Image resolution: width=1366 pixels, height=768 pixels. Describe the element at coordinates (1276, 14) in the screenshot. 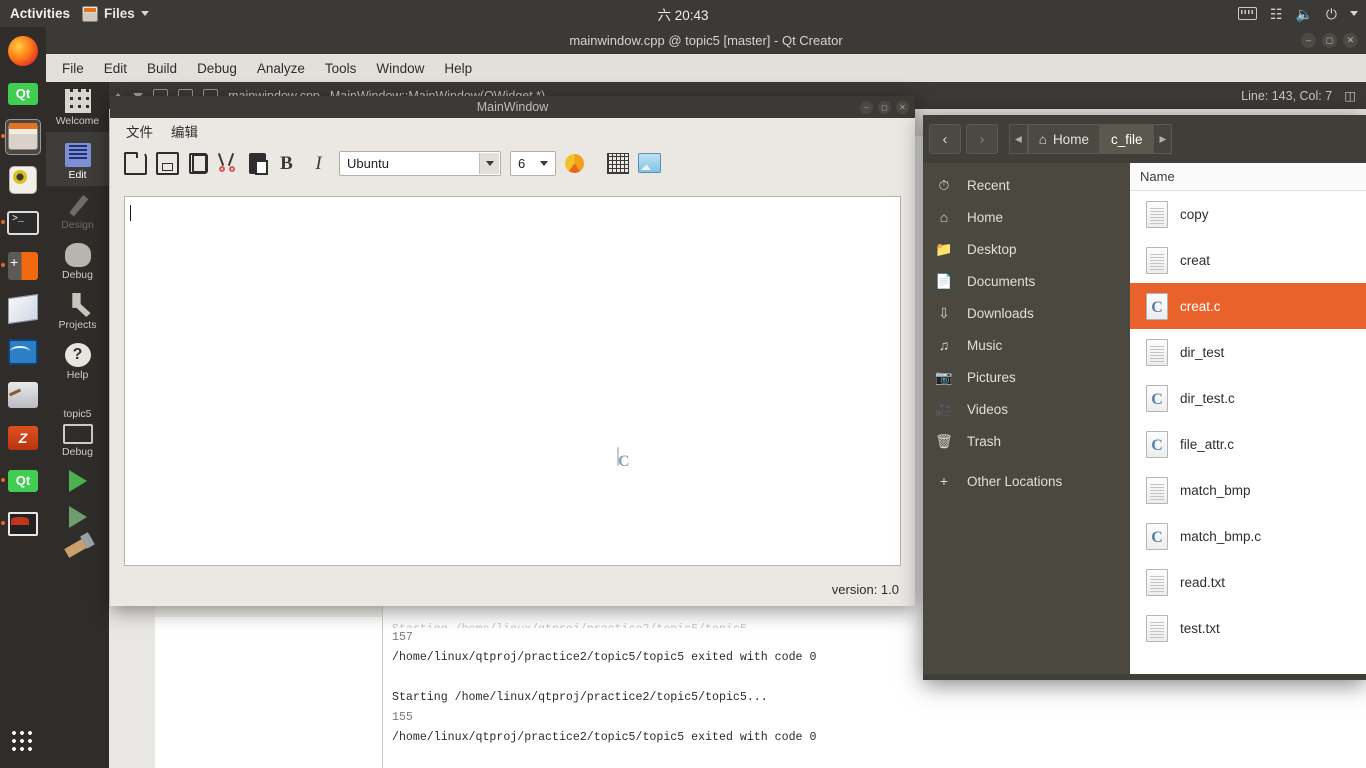

I see `network-icon: ☷` at that location.